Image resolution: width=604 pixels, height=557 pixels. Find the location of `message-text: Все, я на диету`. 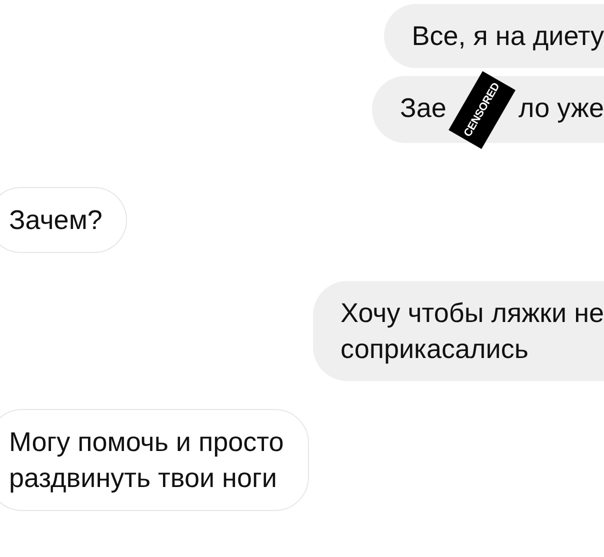

message-text: Все, я на диету is located at coordinates (508, 36).